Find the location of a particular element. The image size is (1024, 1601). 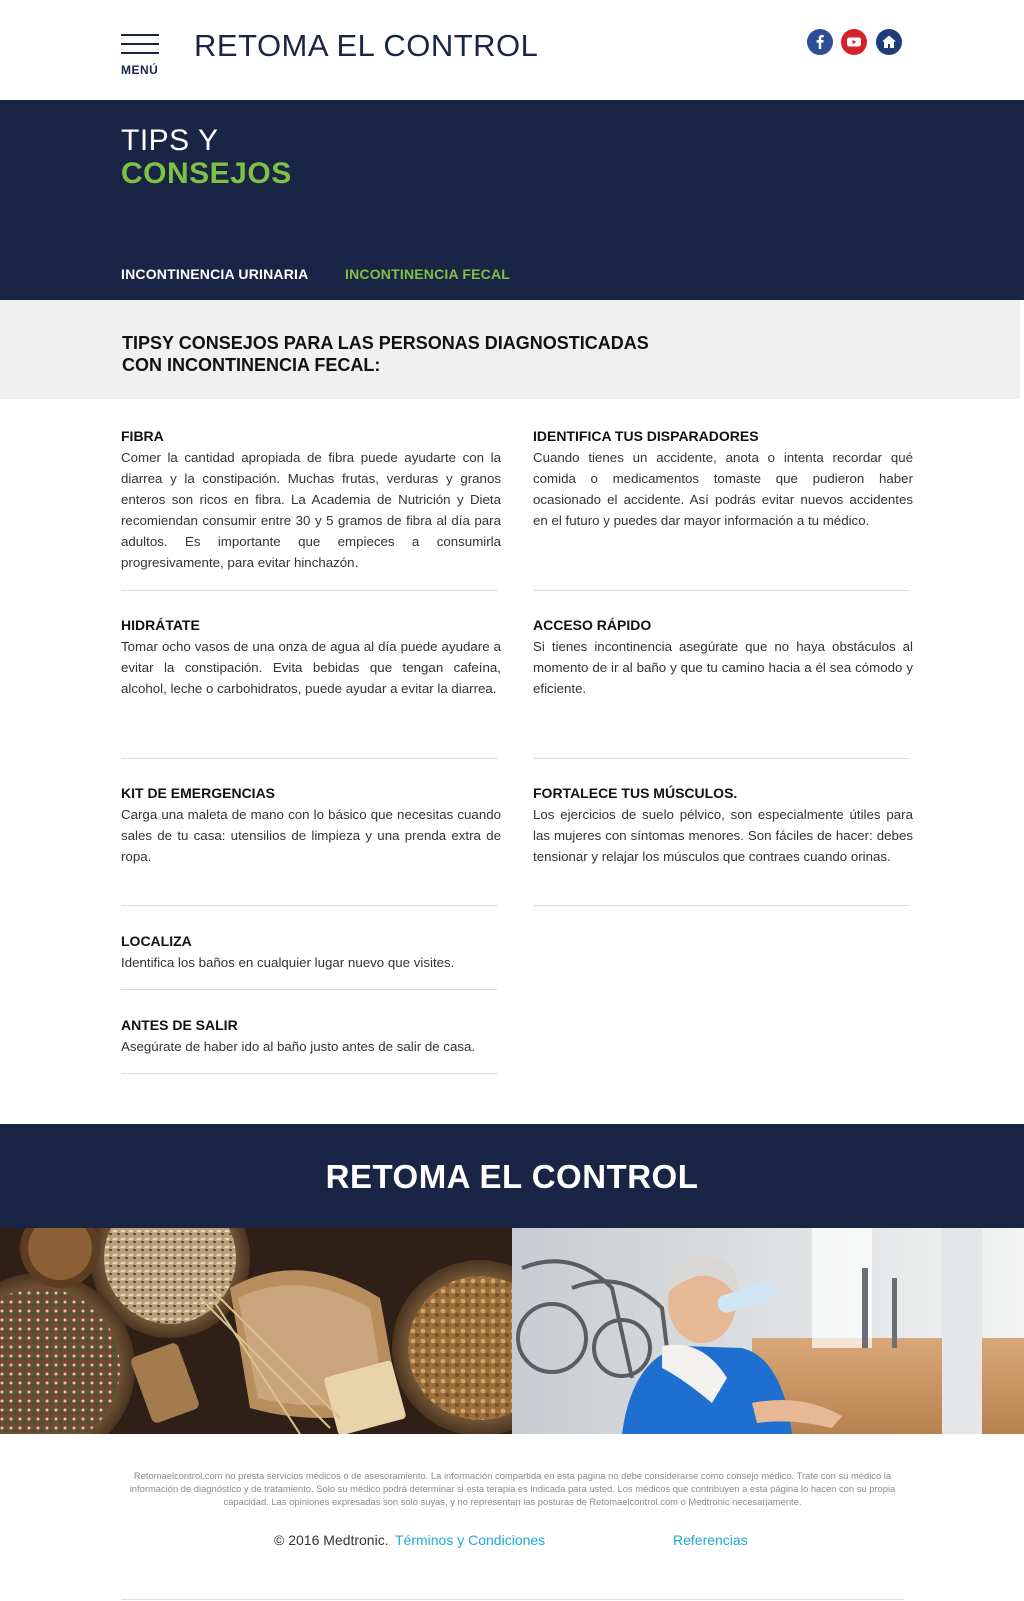

site-header: MENÚ RETOMA EL CONTROL is located at coordinates (512, 50).